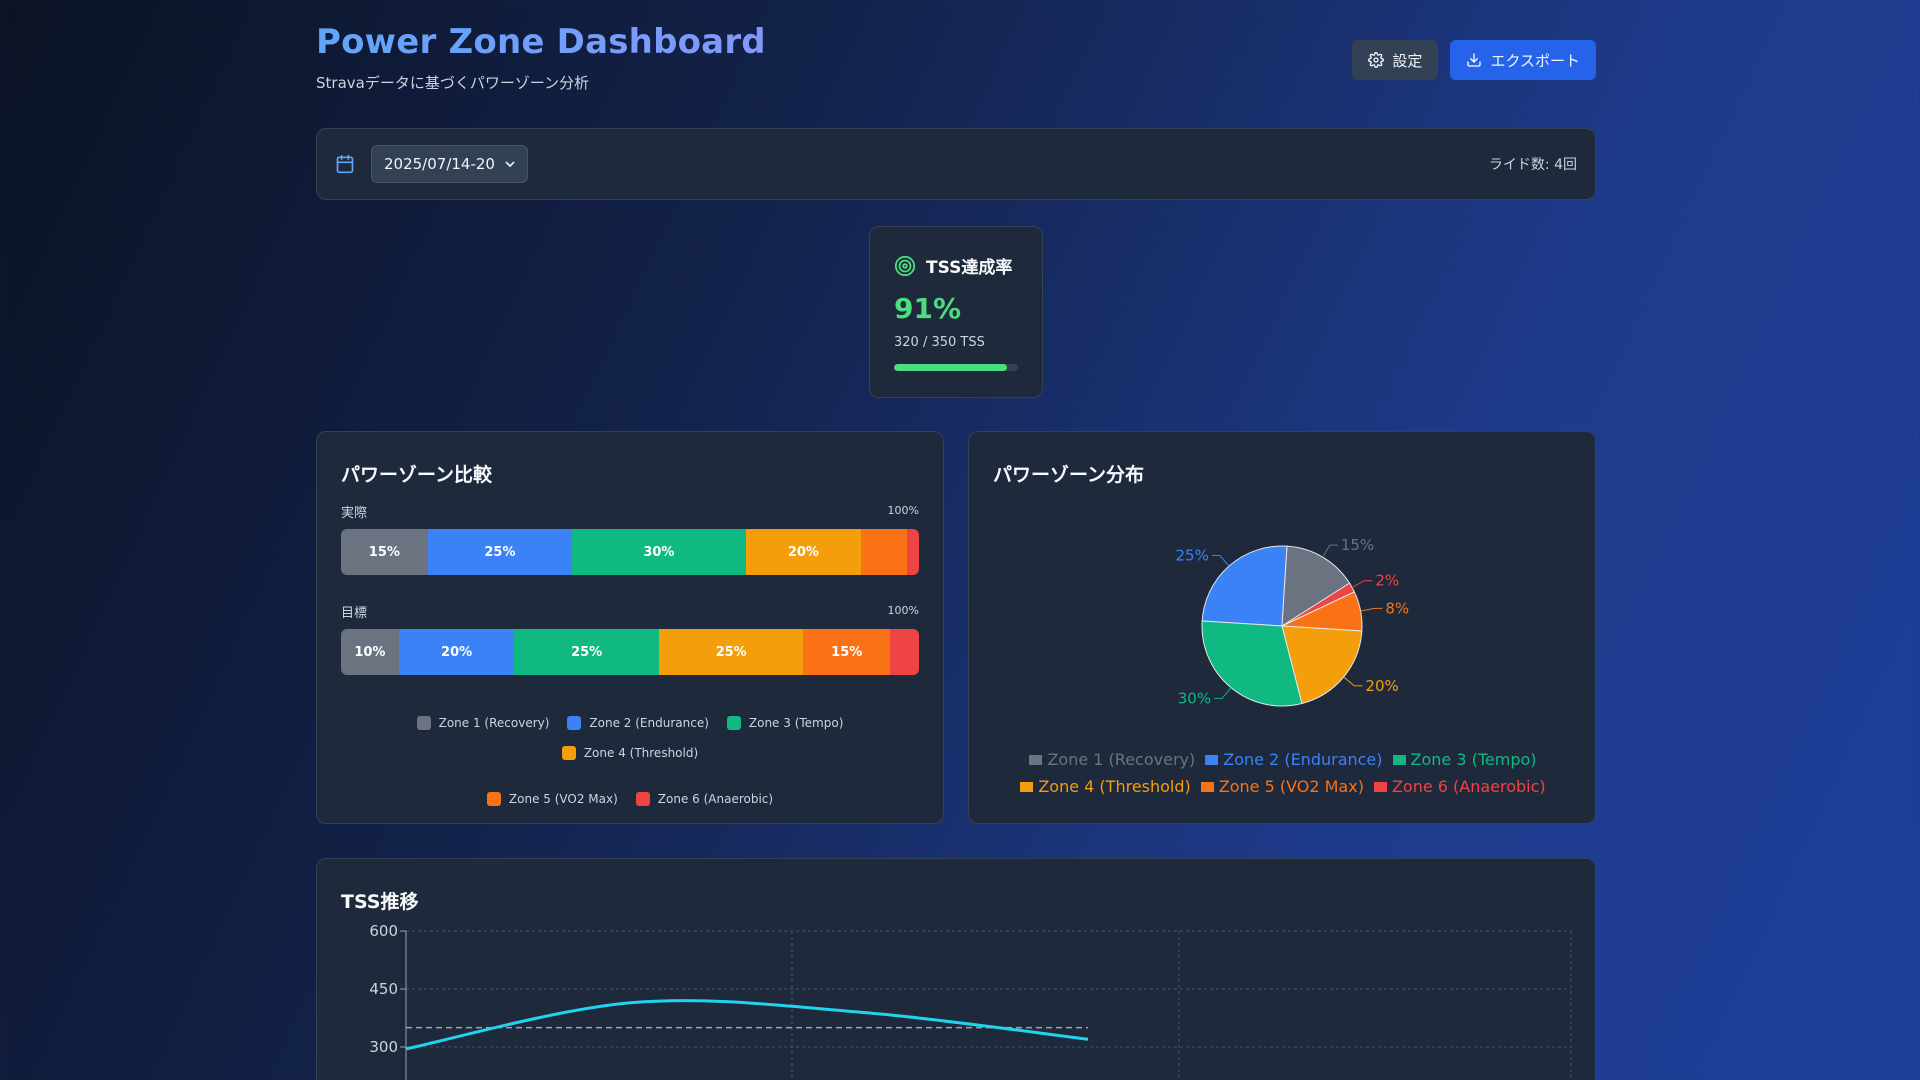  Describe the element at coordinates (354, 613) in the screenshot. I see `target-label: 目標` at that location.